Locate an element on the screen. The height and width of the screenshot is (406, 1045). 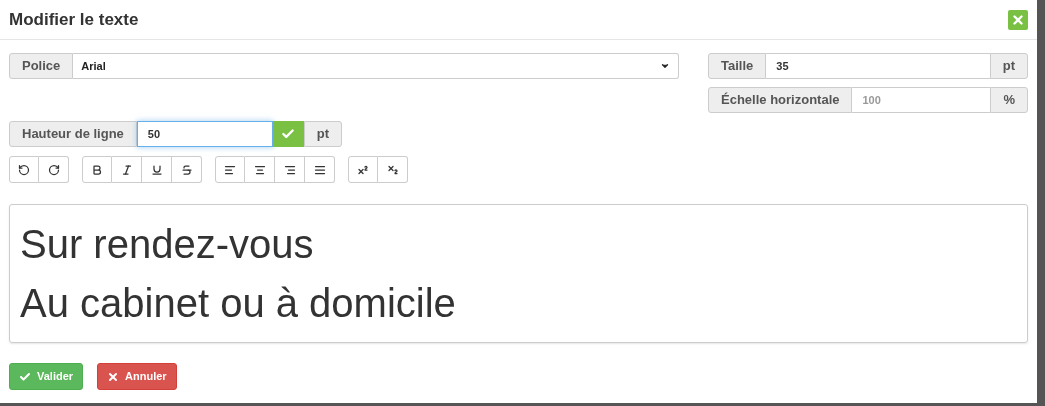
field-label: Échelle horizontale is located at coordinates (780, 100).